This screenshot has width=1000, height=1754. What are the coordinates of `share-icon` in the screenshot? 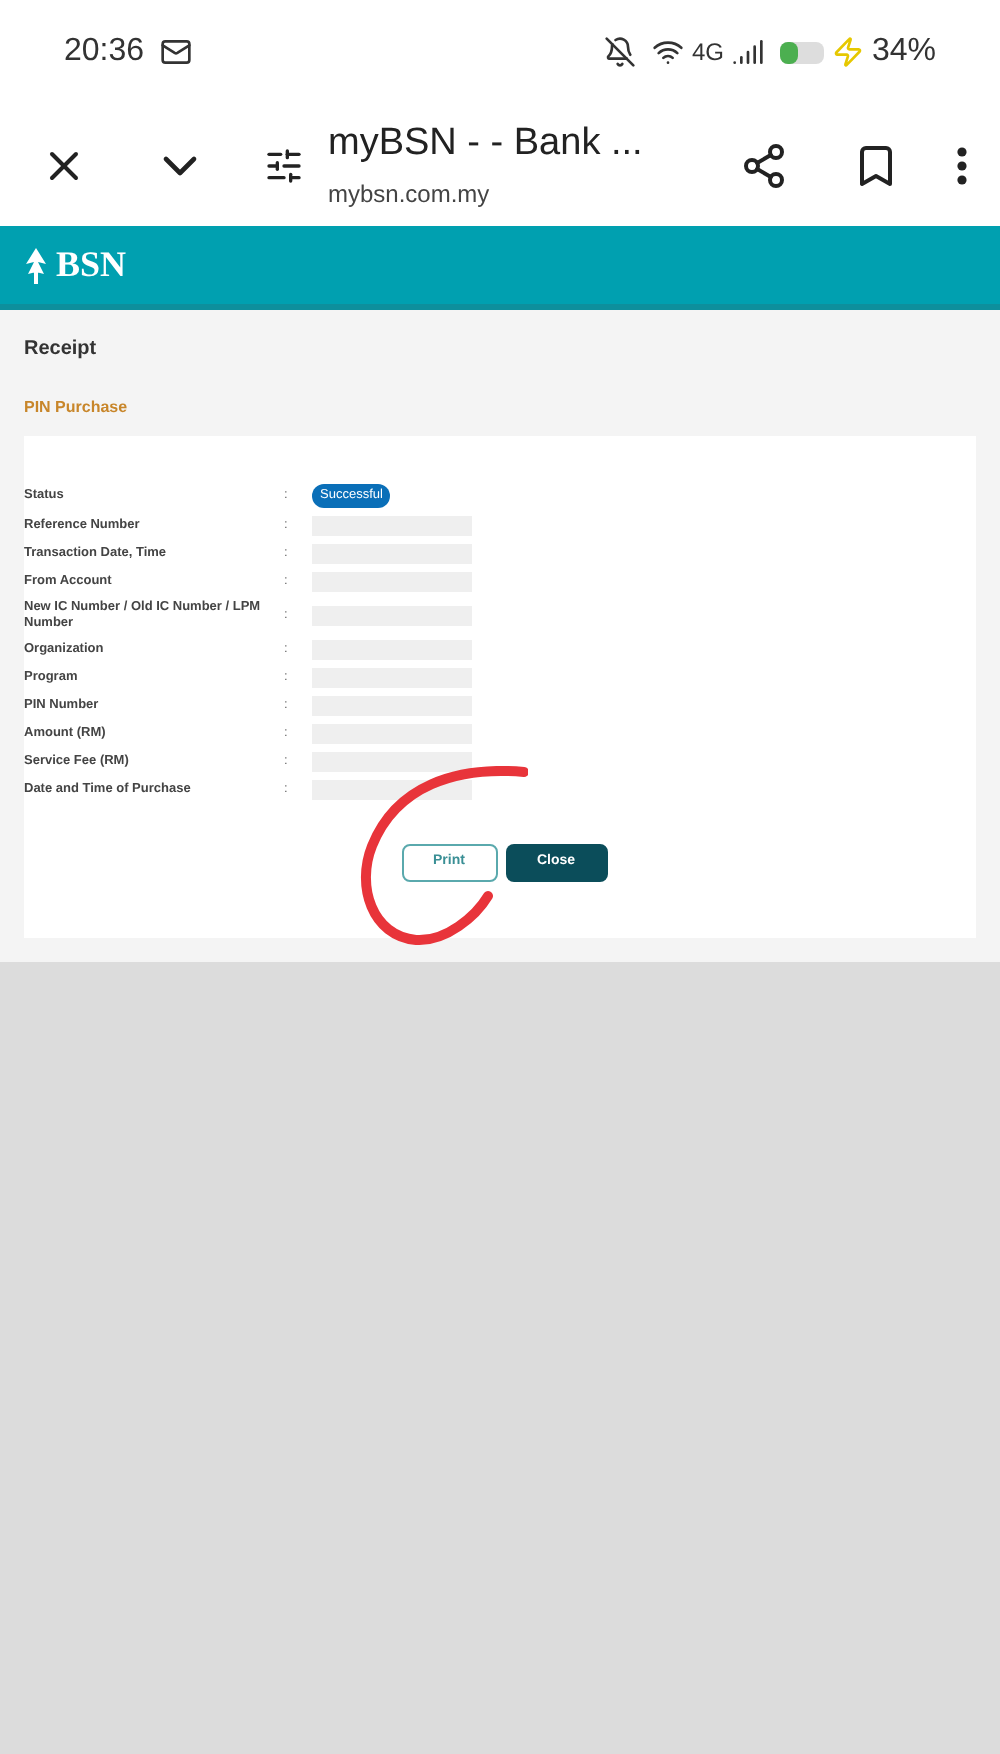 It's located at (764, 165).